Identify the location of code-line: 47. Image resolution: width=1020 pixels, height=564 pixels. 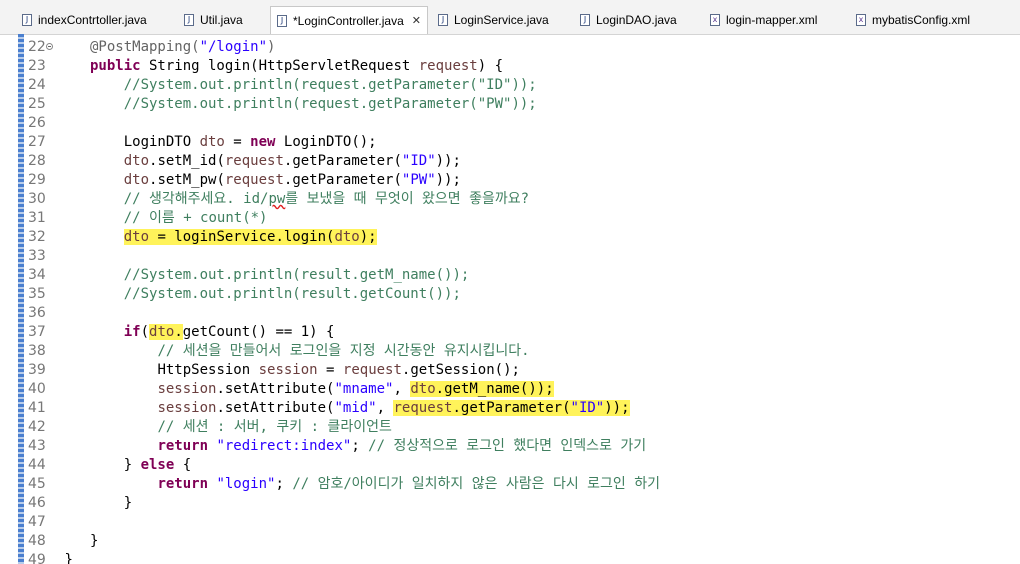
(510, 522).